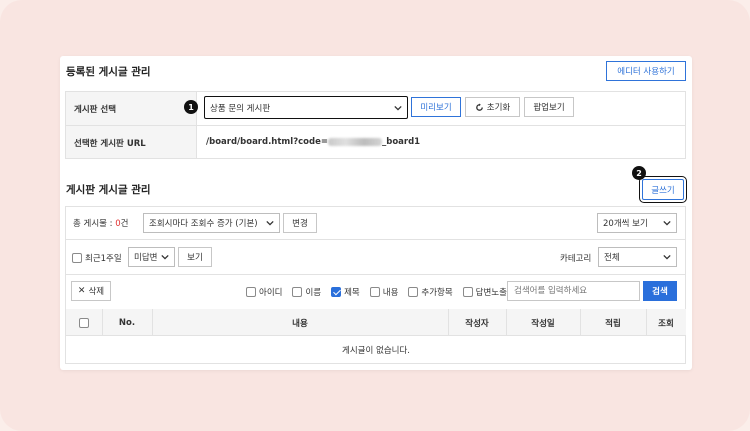 This screenshot has height=431, width=750. I want to click on delete-button: ✕ 삭제, so click(91, 291).